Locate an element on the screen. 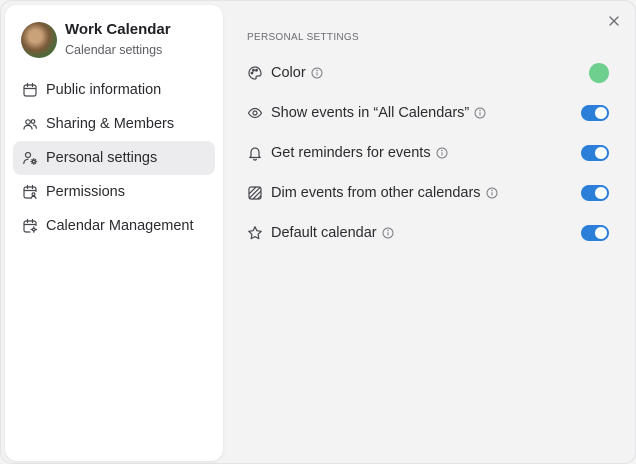 This screenshot has height=464, width=636. setting-label: Color is located at coordinates (288, 73).